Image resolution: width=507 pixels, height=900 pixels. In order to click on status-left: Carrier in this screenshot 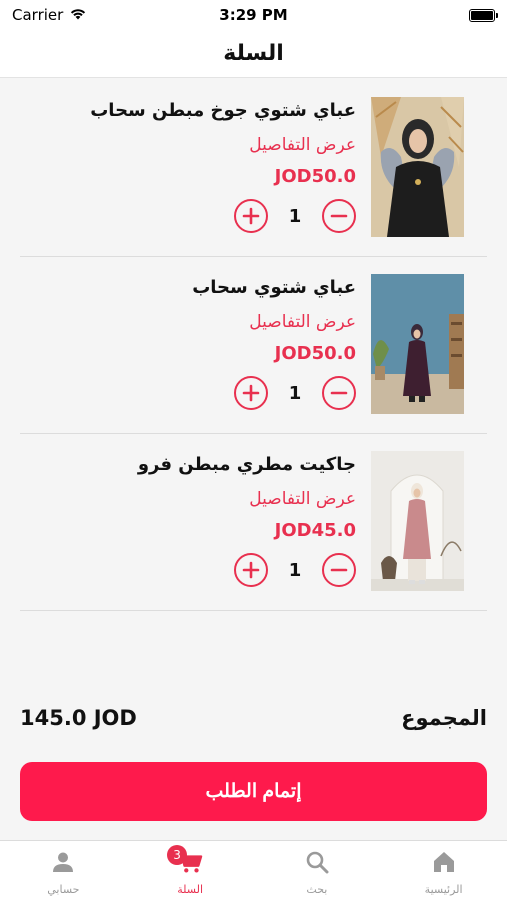, I will do `click(49, 15)`.